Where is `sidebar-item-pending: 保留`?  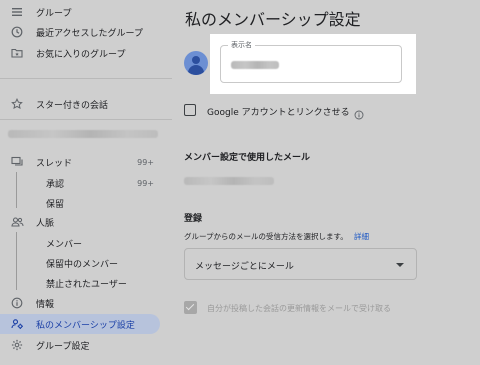
sidebar-item-pending: 保留 is located at coordinates (86, 203).